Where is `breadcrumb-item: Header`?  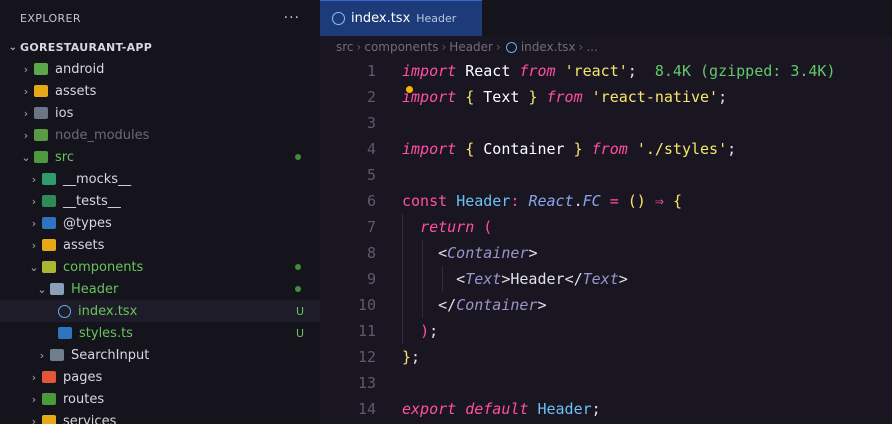 breadcrumb-item: Header is located at coordinates (471, 47).